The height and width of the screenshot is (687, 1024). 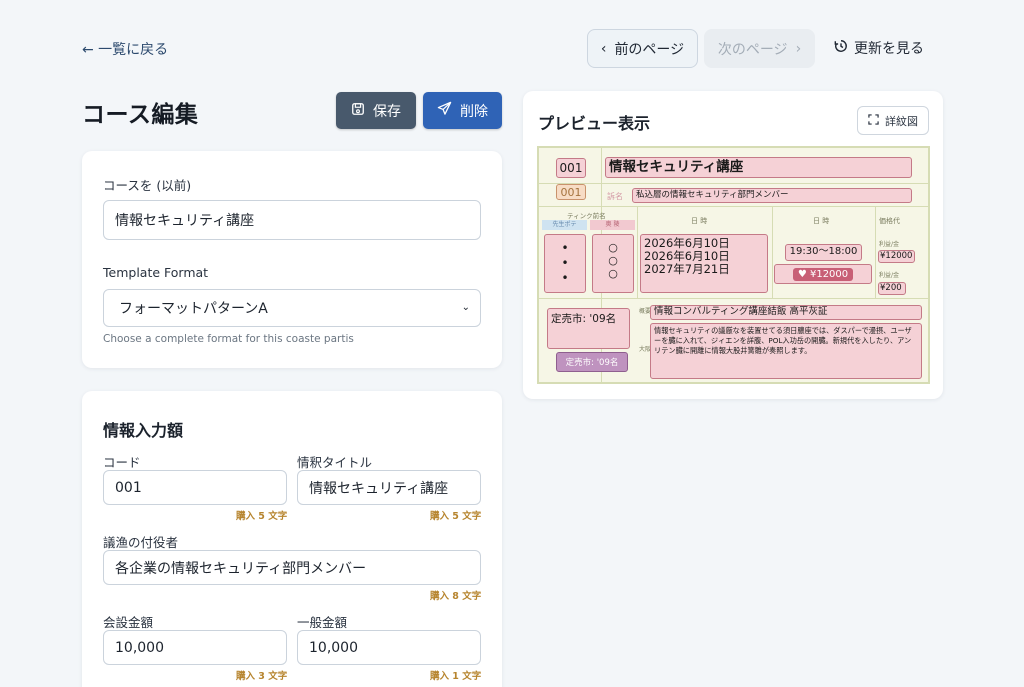 I want to click on sheet-code-2: 001, so click(x=571, y=192).